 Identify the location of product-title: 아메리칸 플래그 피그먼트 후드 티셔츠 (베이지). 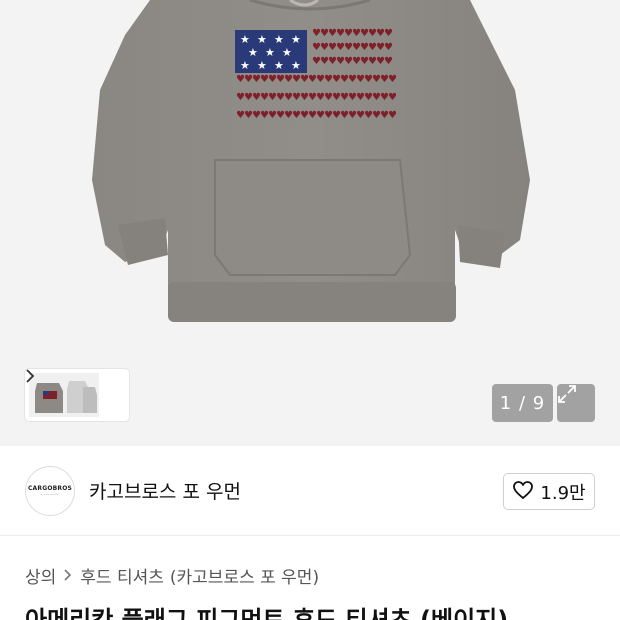
(267, 613).